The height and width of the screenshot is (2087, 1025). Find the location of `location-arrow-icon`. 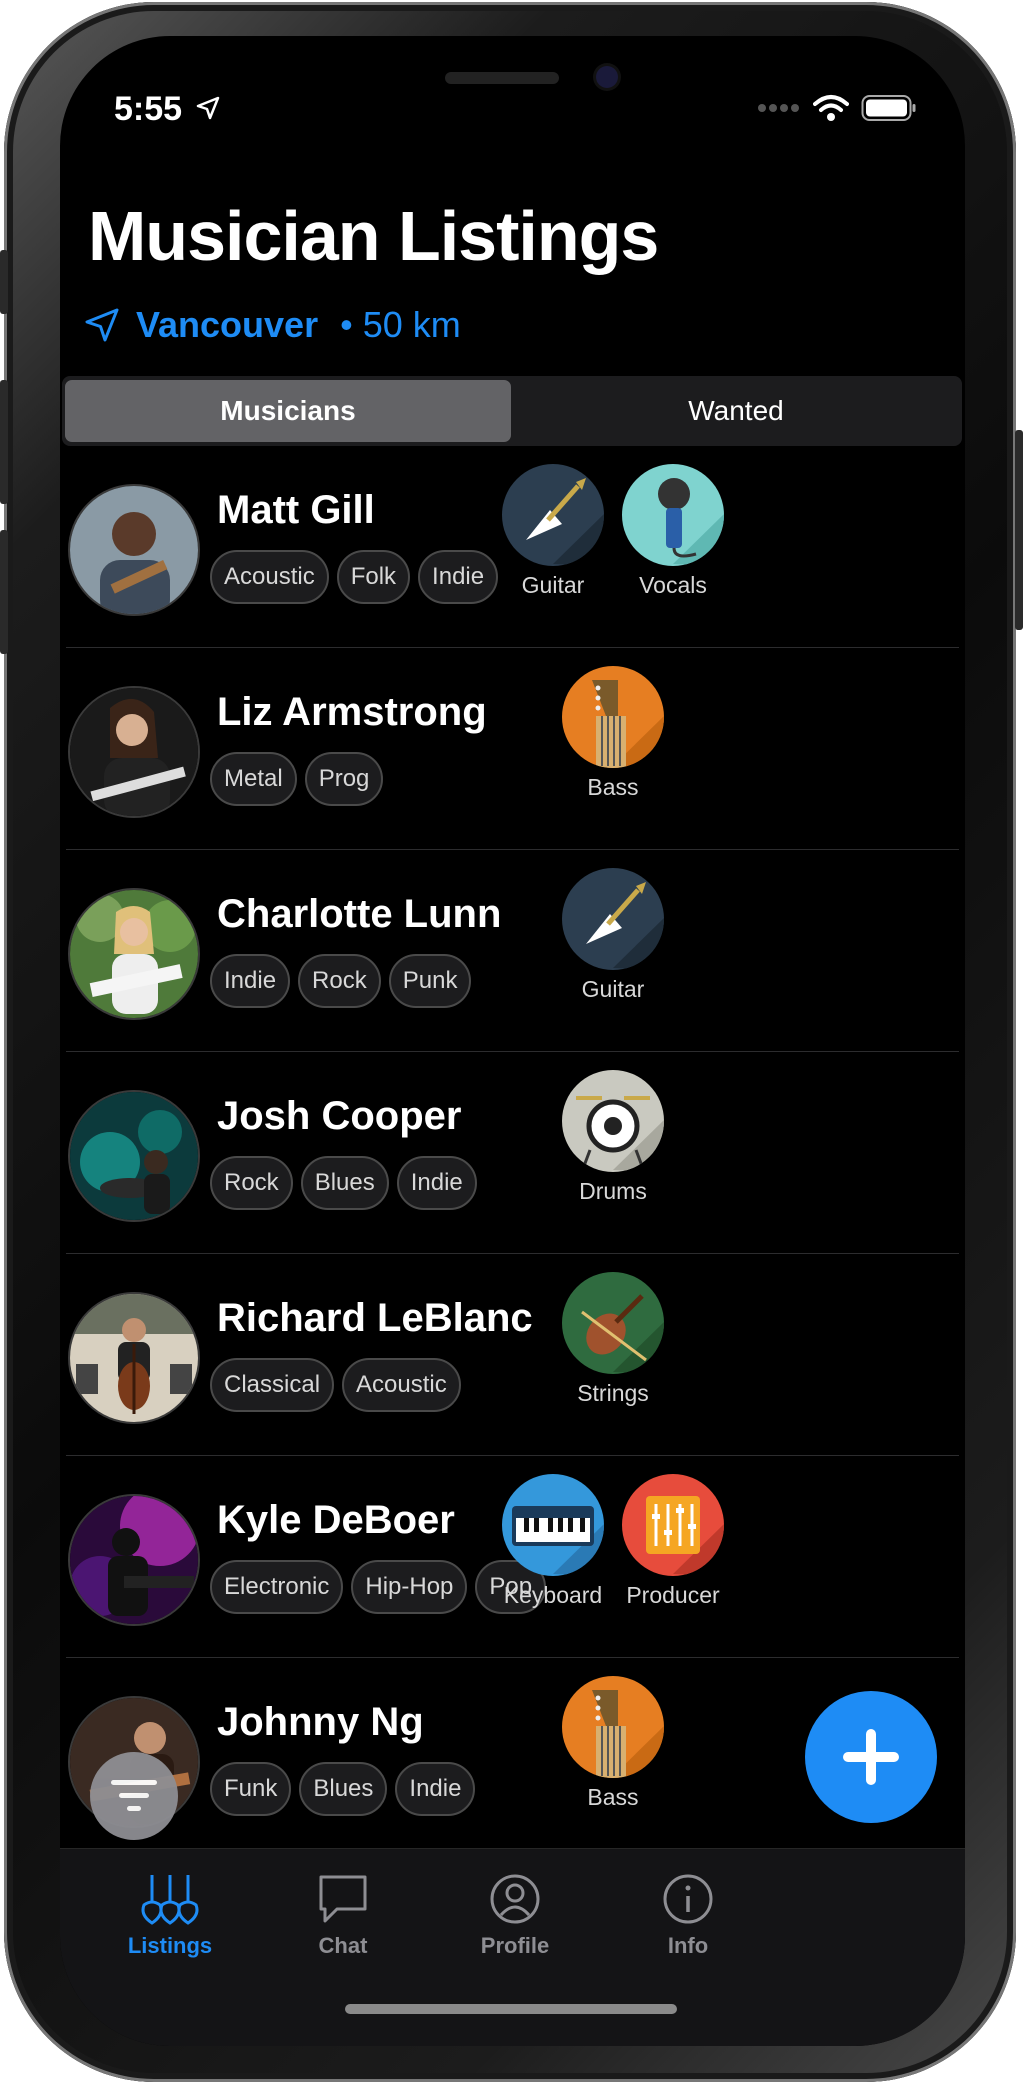

location-arrow-icon is located at coordinates (102, 325).